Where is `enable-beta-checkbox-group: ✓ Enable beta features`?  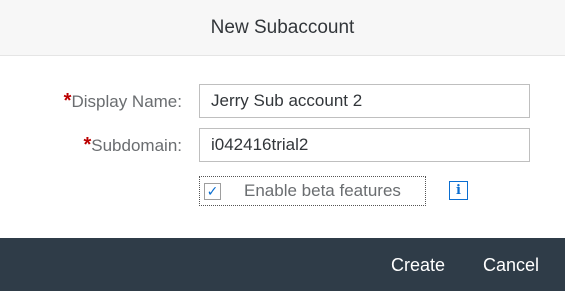 enable-beta-checkbox-group: ✓ Enable beta features is located at coordinates (312, 191).